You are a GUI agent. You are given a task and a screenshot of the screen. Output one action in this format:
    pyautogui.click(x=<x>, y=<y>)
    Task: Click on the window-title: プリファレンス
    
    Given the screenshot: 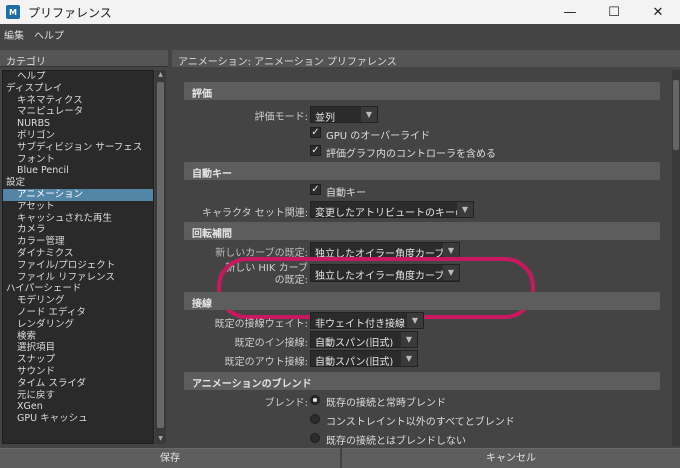 What is the action you would take?
    pyautogui.click(x=70, y=12)
    